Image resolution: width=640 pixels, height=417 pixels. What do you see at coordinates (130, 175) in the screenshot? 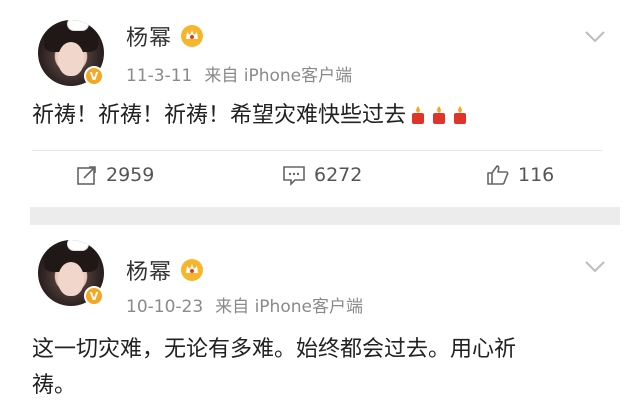
I see `repost-count: 2959` at bounding box center [130, 175].